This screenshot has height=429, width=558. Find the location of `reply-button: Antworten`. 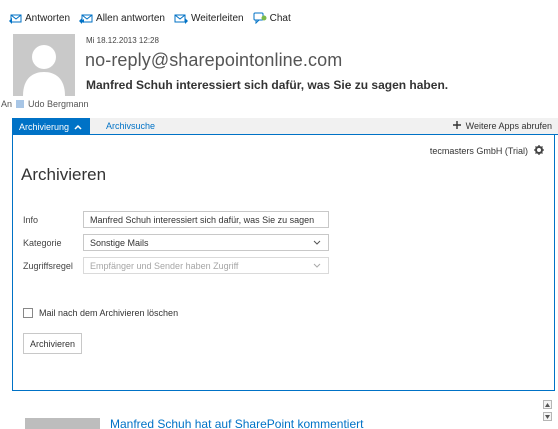

reply-button: Antworten is located at coordinates (39, 18).